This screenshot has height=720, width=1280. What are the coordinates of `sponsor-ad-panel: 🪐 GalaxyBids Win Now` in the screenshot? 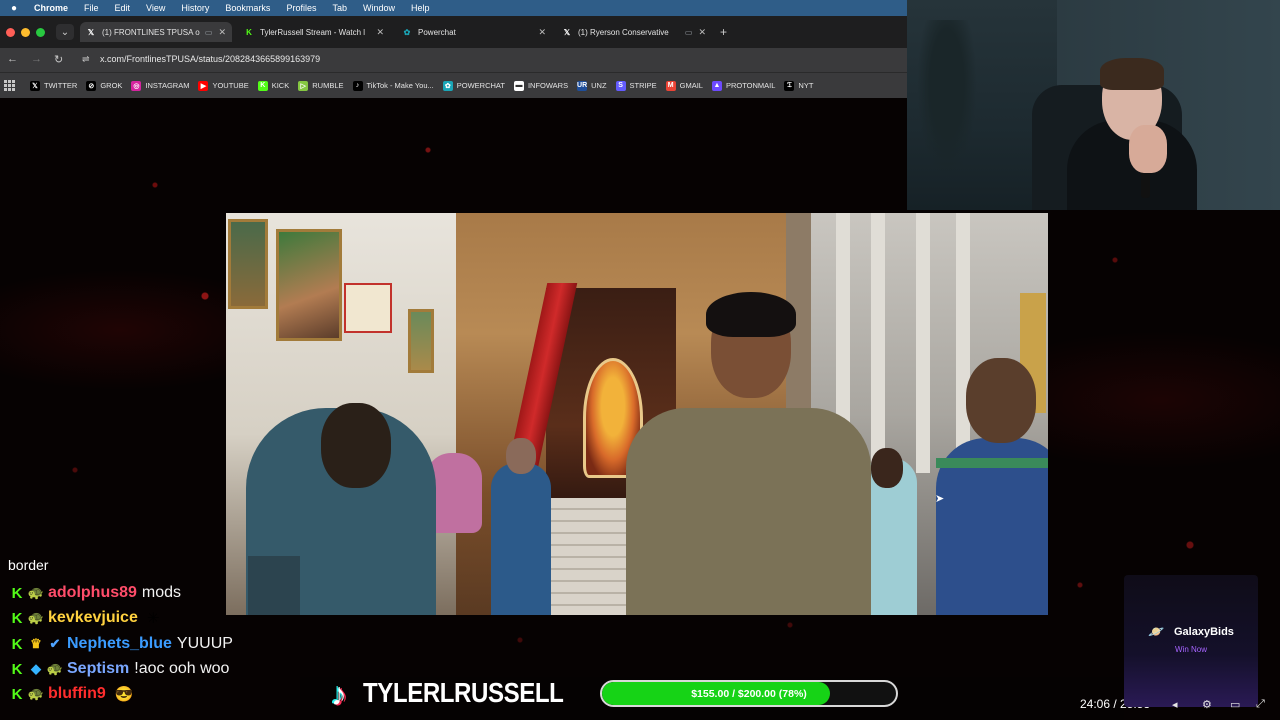 It's located at (1191, 641).